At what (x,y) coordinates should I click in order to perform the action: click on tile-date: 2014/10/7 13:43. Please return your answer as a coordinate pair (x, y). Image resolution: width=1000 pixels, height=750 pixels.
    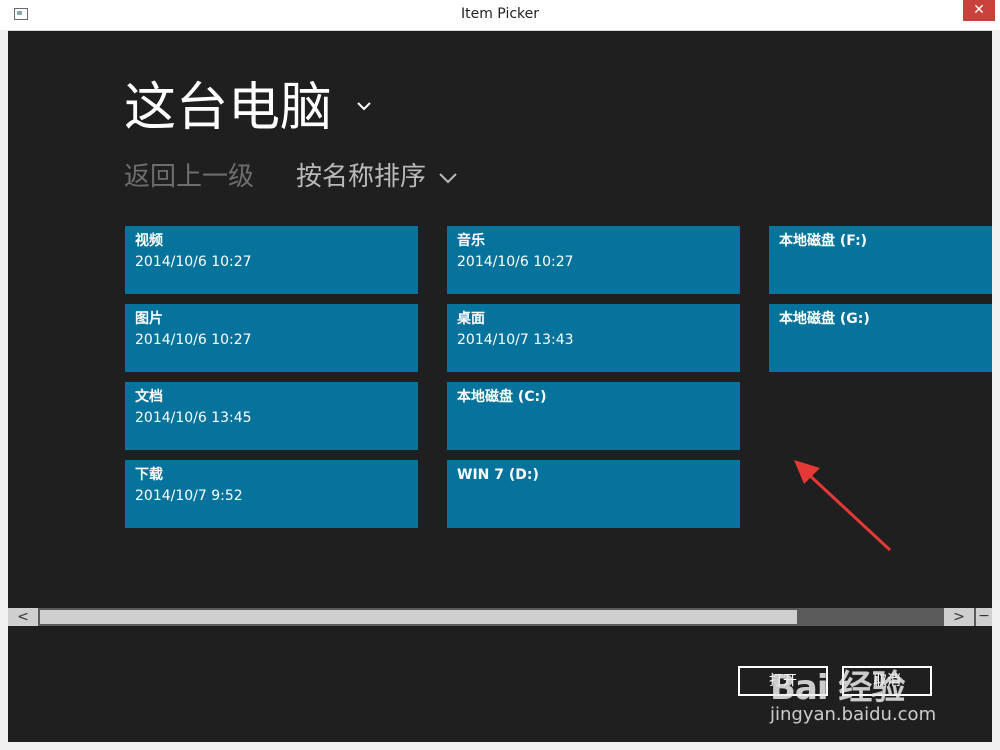
    Looking at the image, I should click on (515, 340).